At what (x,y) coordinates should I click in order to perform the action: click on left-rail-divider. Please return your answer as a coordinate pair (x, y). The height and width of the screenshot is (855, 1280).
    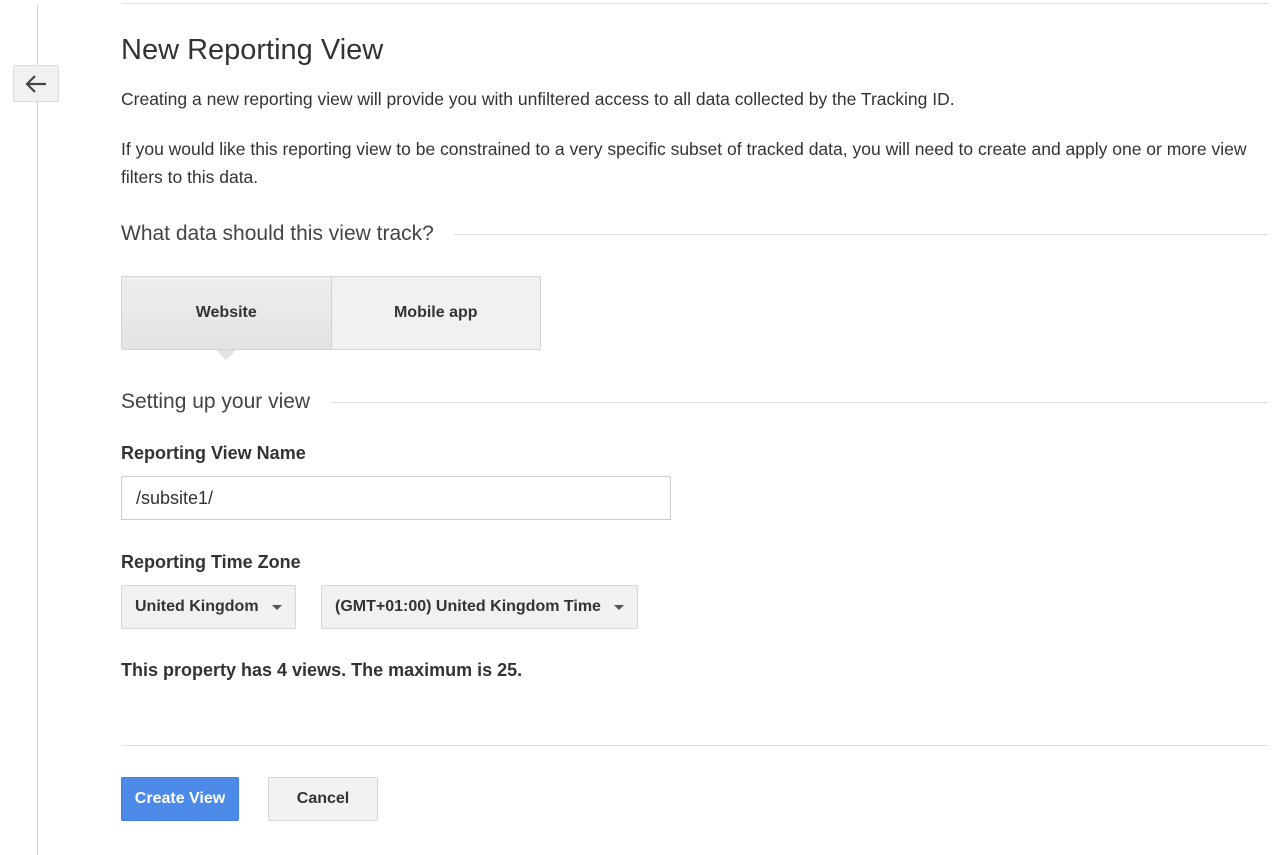
    Looking at the image, I should click on (37, 429).